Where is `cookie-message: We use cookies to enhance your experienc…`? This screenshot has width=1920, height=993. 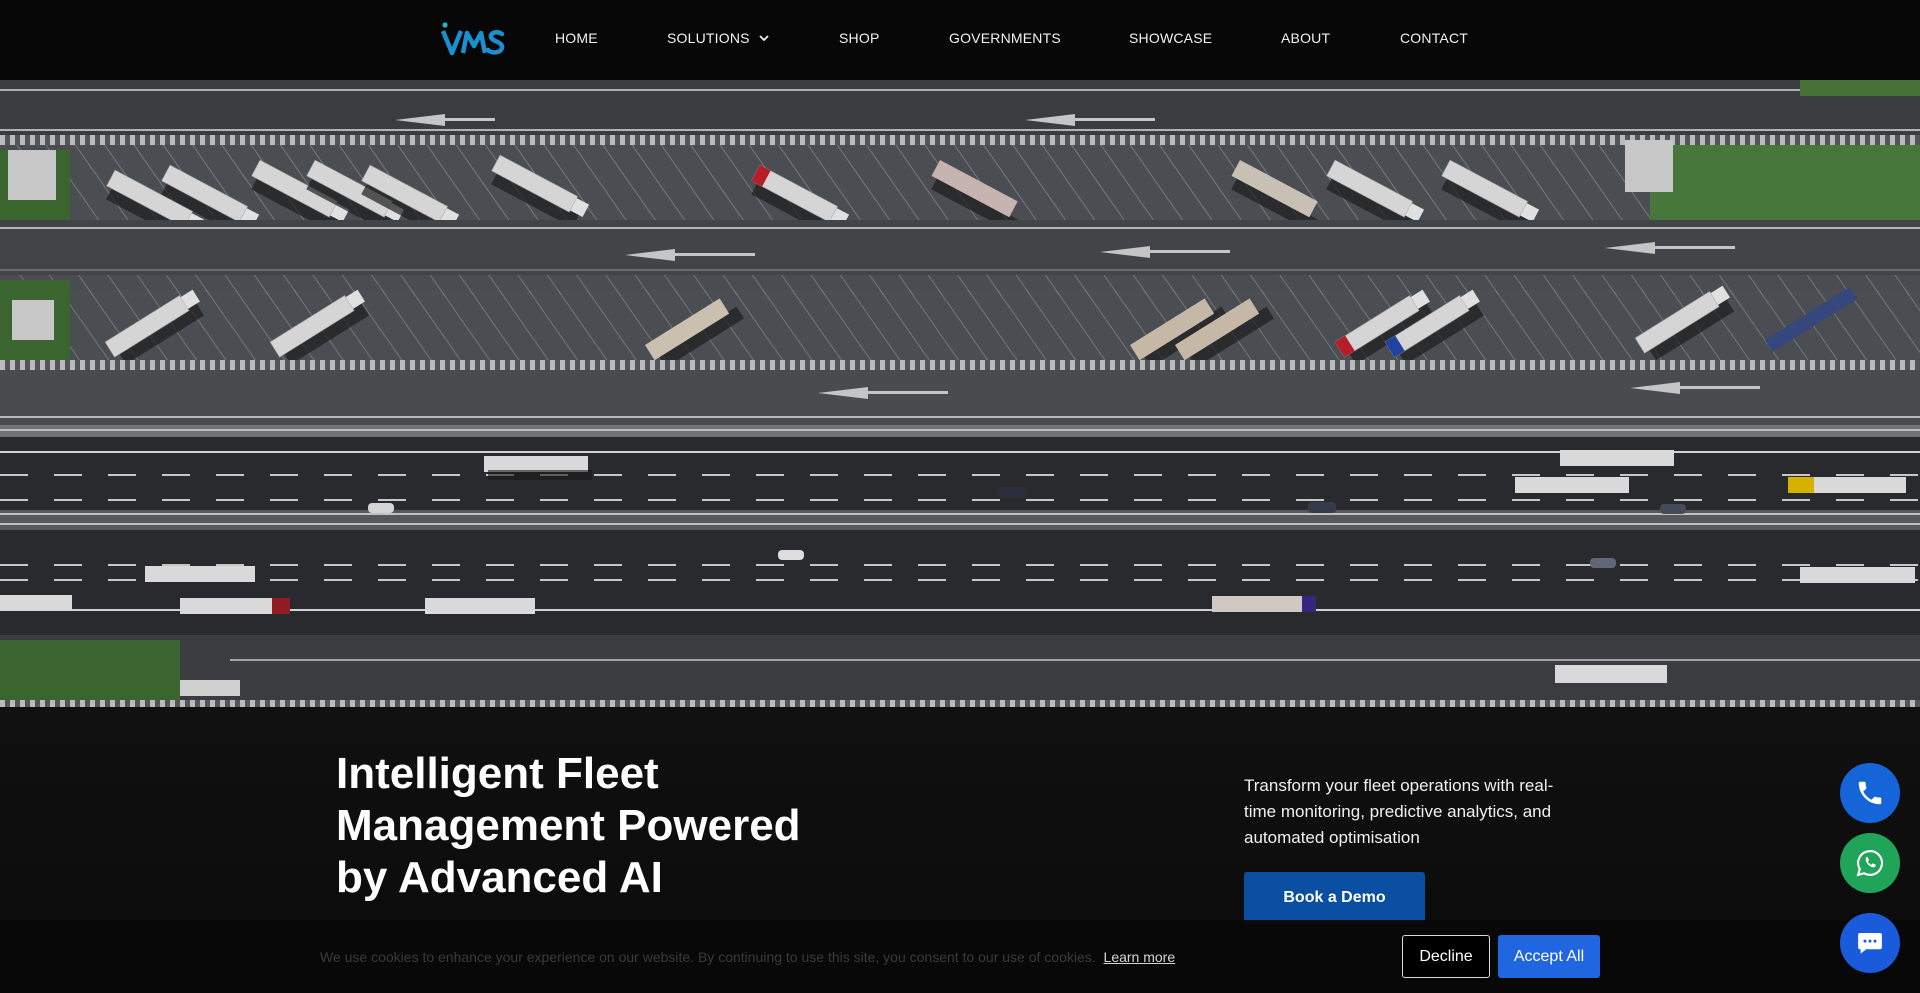
cookie-message: We use cookies to enhance your experienc… is located at coordinates (747, 957).